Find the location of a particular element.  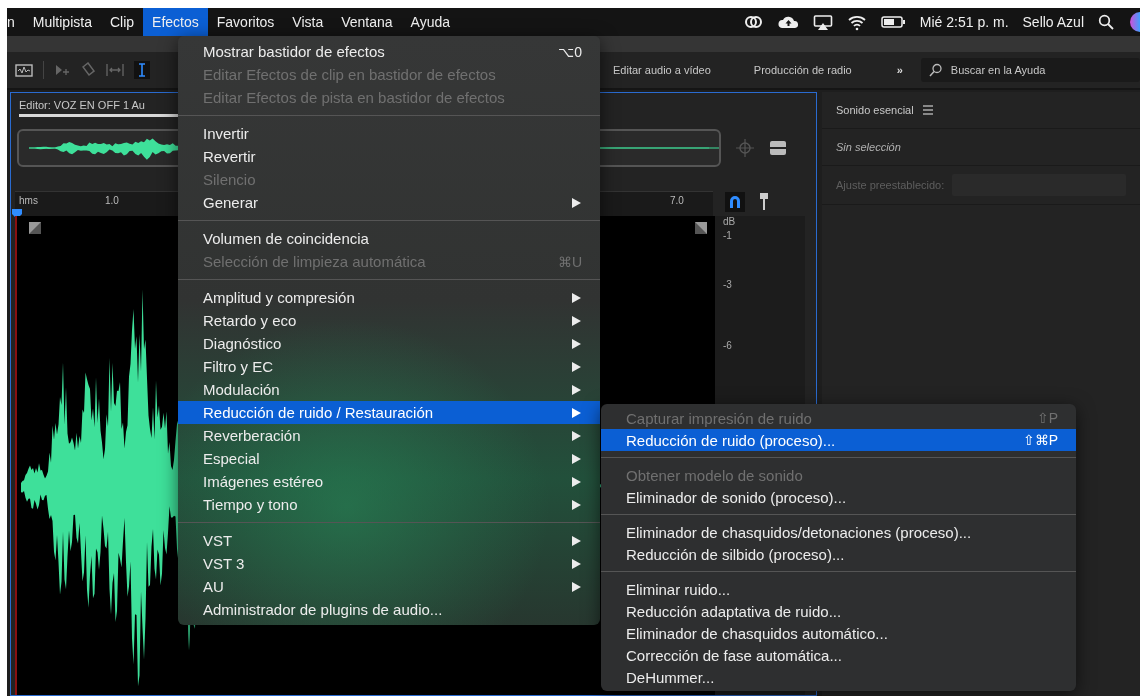

scale-label: -3 is located at coordinates (727, 284).